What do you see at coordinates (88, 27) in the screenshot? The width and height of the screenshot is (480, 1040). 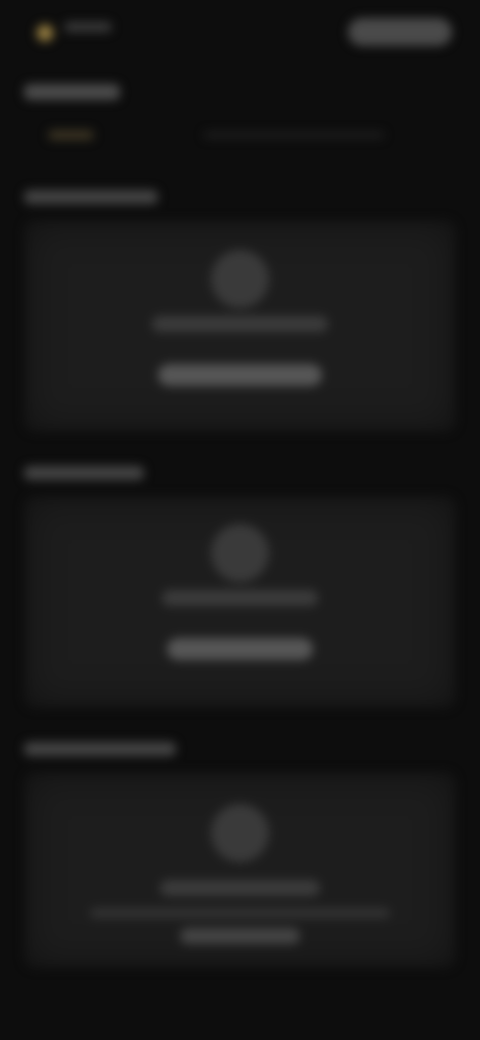 I see `brand-name` at bounding box center [88, 27].